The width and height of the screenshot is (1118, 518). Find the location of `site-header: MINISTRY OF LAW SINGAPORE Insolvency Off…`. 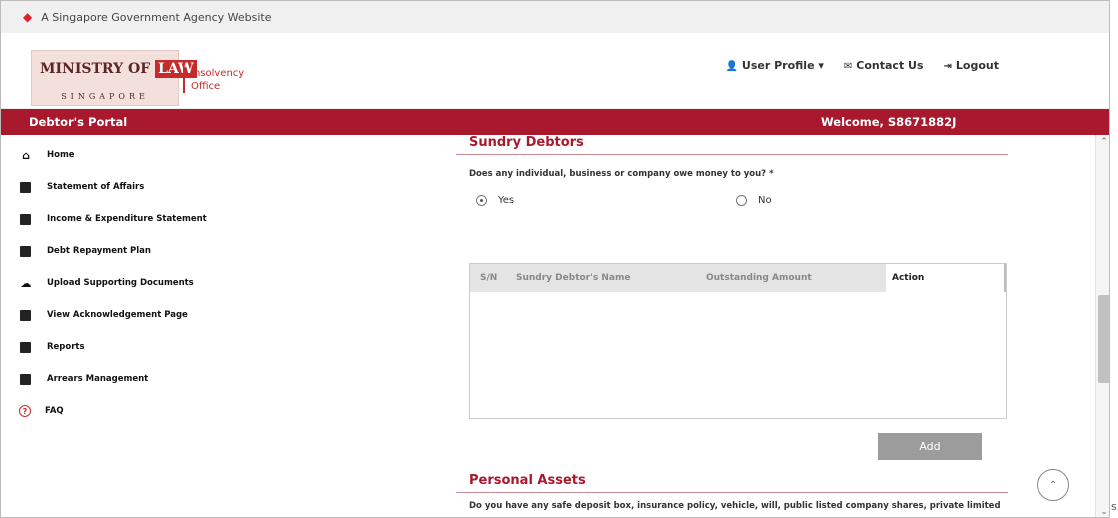

site-header: MINISTRY OF LAW SINGAPORE Insolvency Off… is located at coordinates (555, 71).